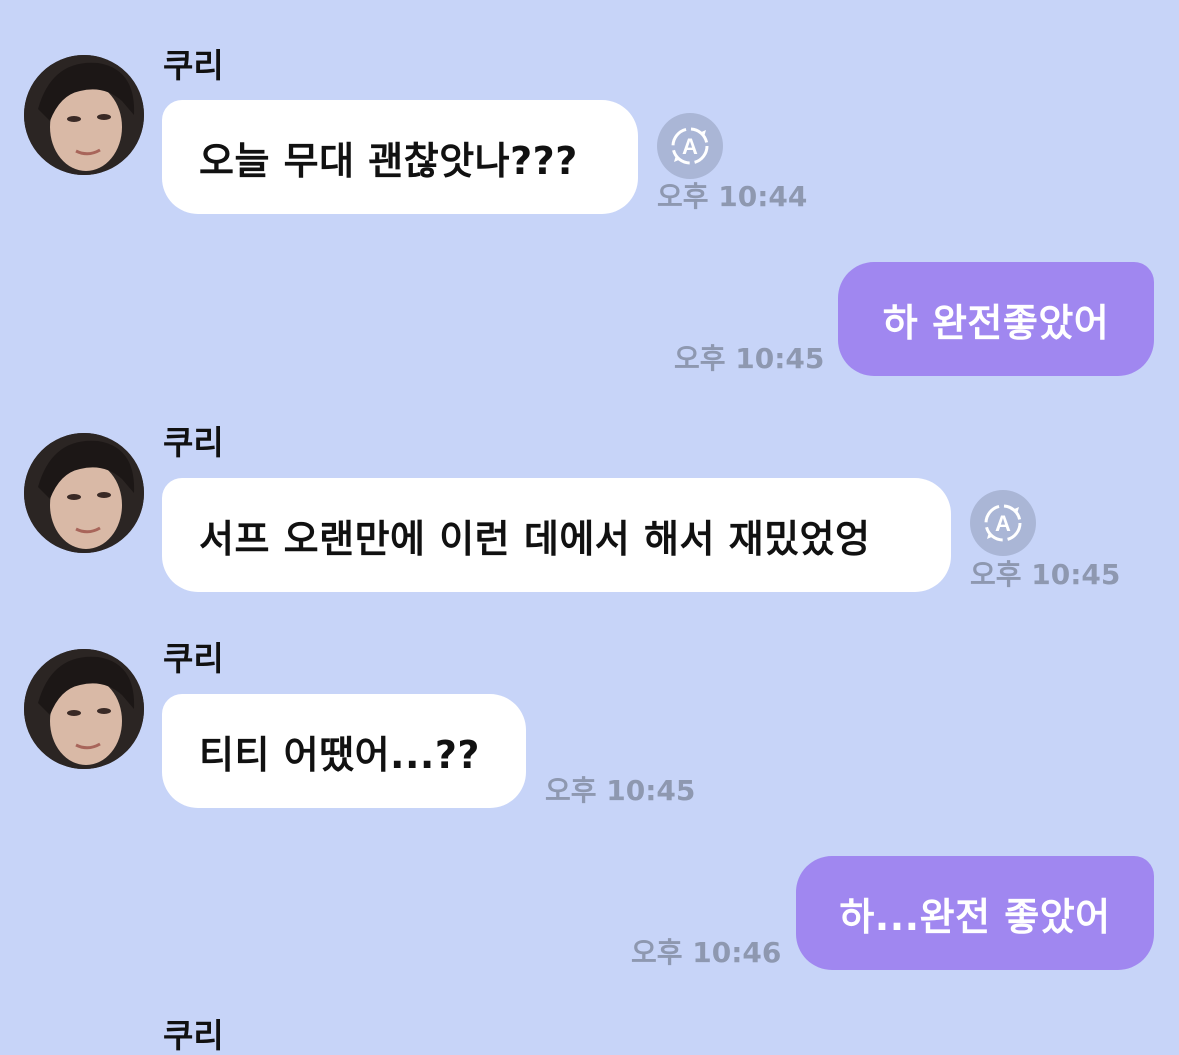  I want to click on message-bubble: 오늘 무대 괜찮앗나???, so click(400, 157).